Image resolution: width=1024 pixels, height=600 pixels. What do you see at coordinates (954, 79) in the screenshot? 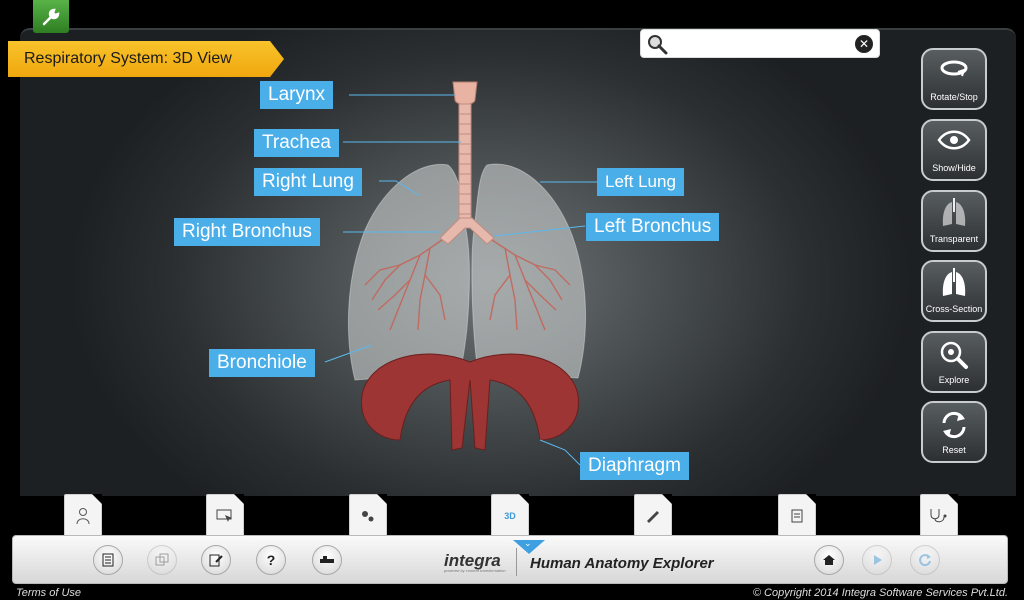
I see `rotate-stop-button: Rotate/Stop` at bounding box center [954, 79].